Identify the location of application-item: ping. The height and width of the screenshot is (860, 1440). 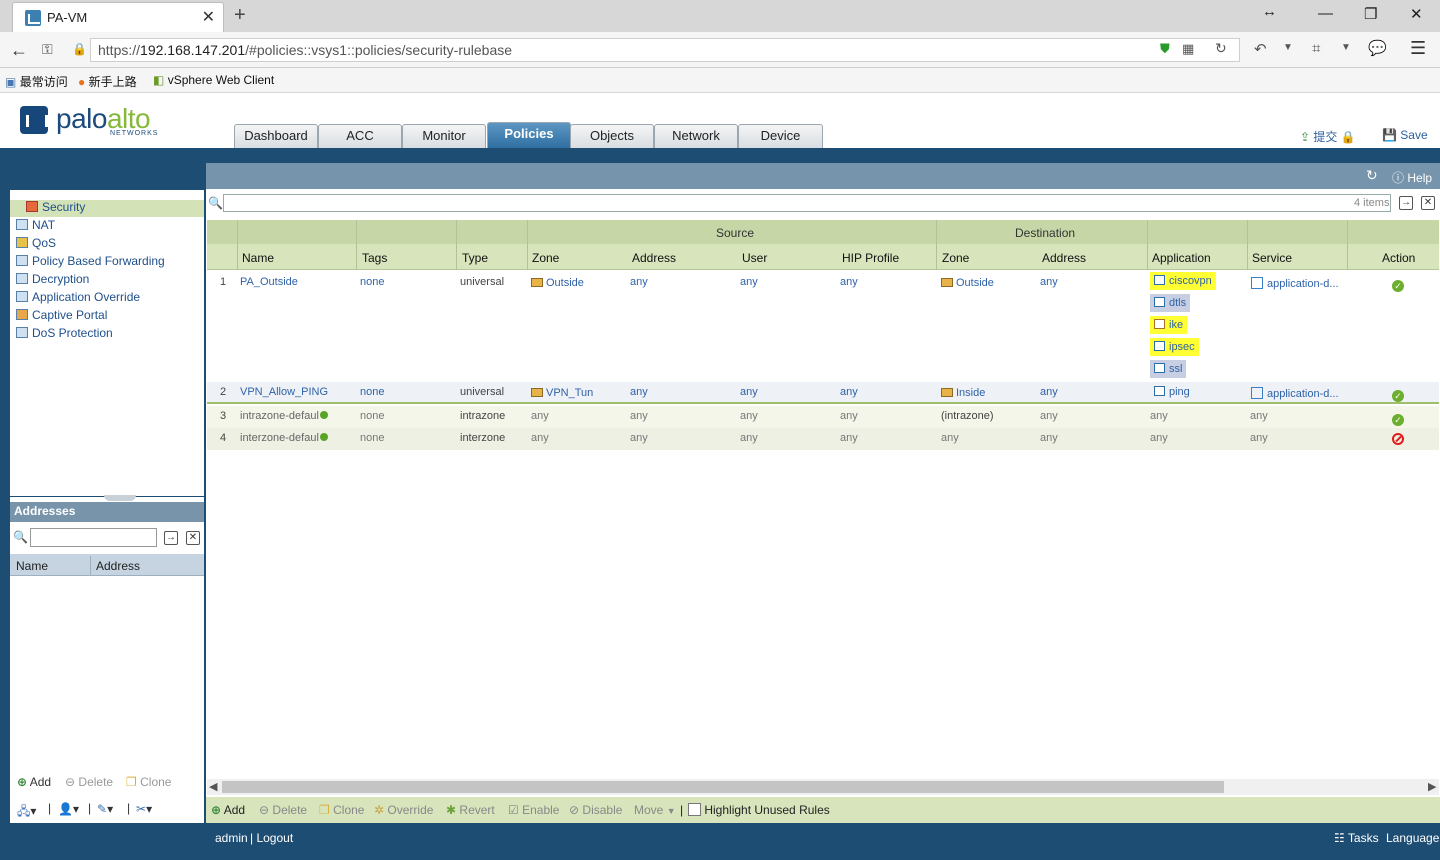
(1172, 392).